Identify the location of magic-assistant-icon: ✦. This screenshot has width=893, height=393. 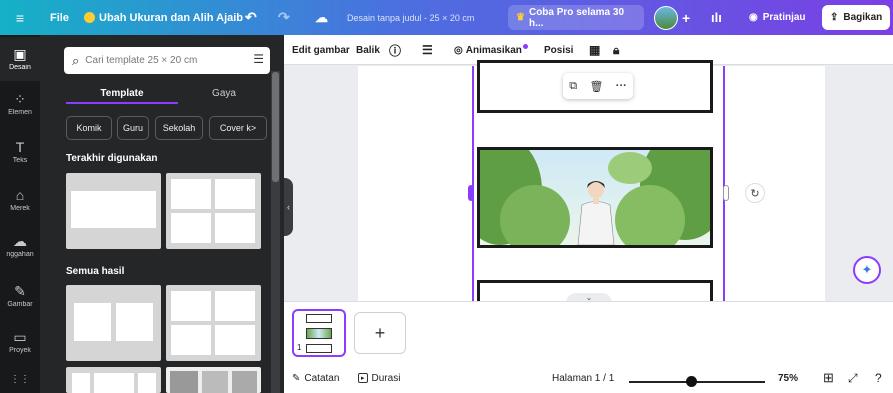
(867, 270).